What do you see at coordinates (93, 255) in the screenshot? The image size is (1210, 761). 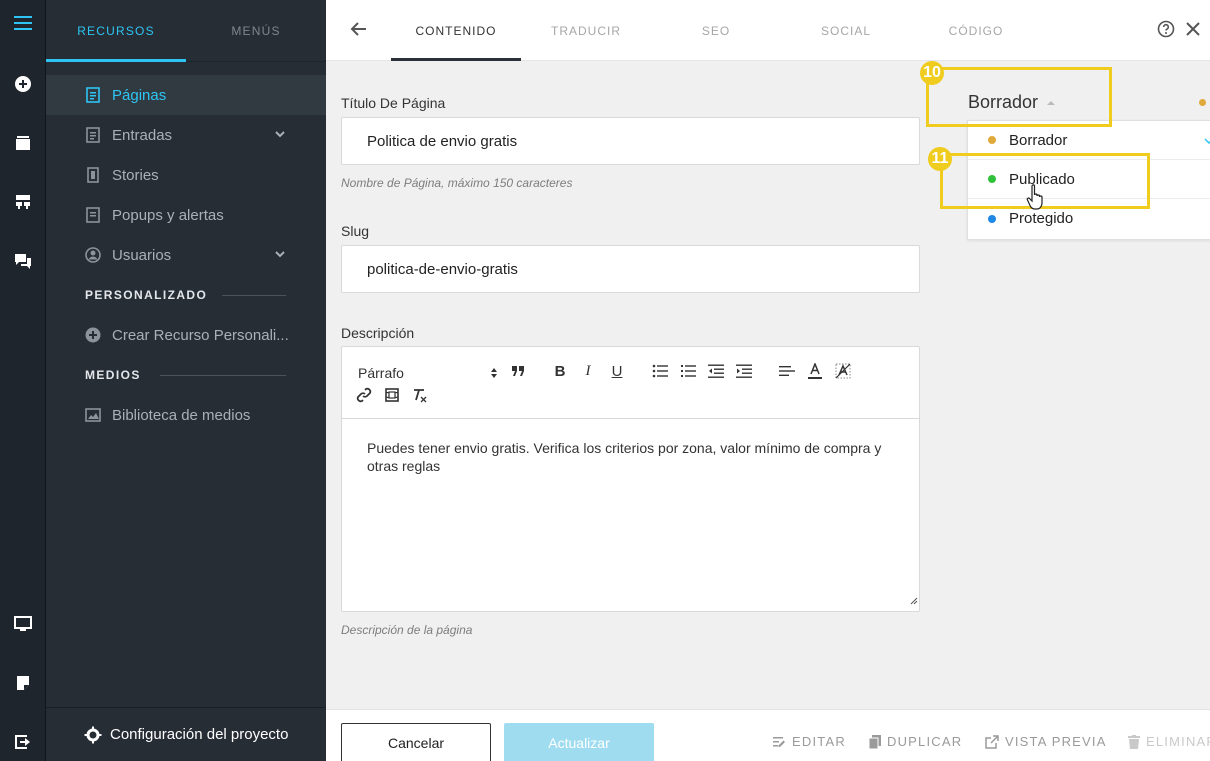 I see `user-icon` at bounding box center [93, 255].